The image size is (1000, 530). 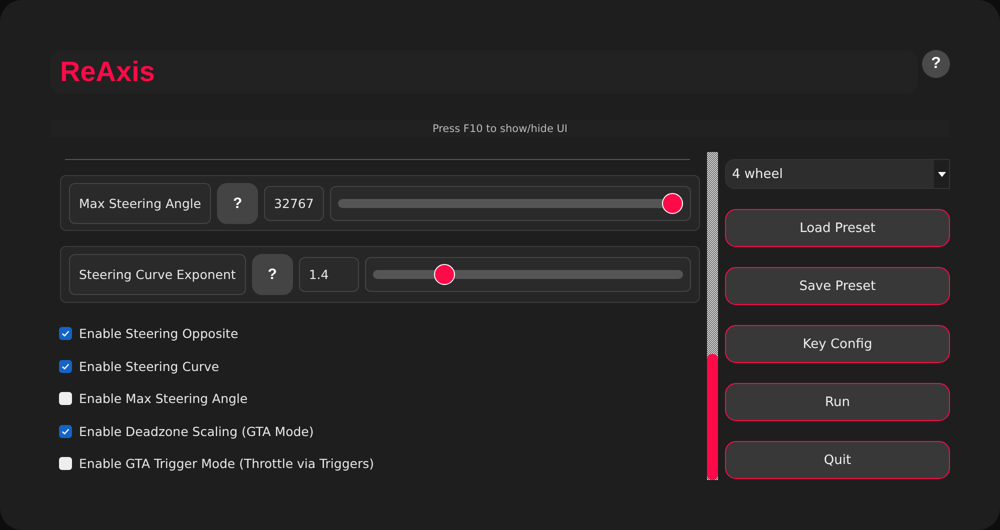 I want to click on scrollbar, so click(x=712, y=316).